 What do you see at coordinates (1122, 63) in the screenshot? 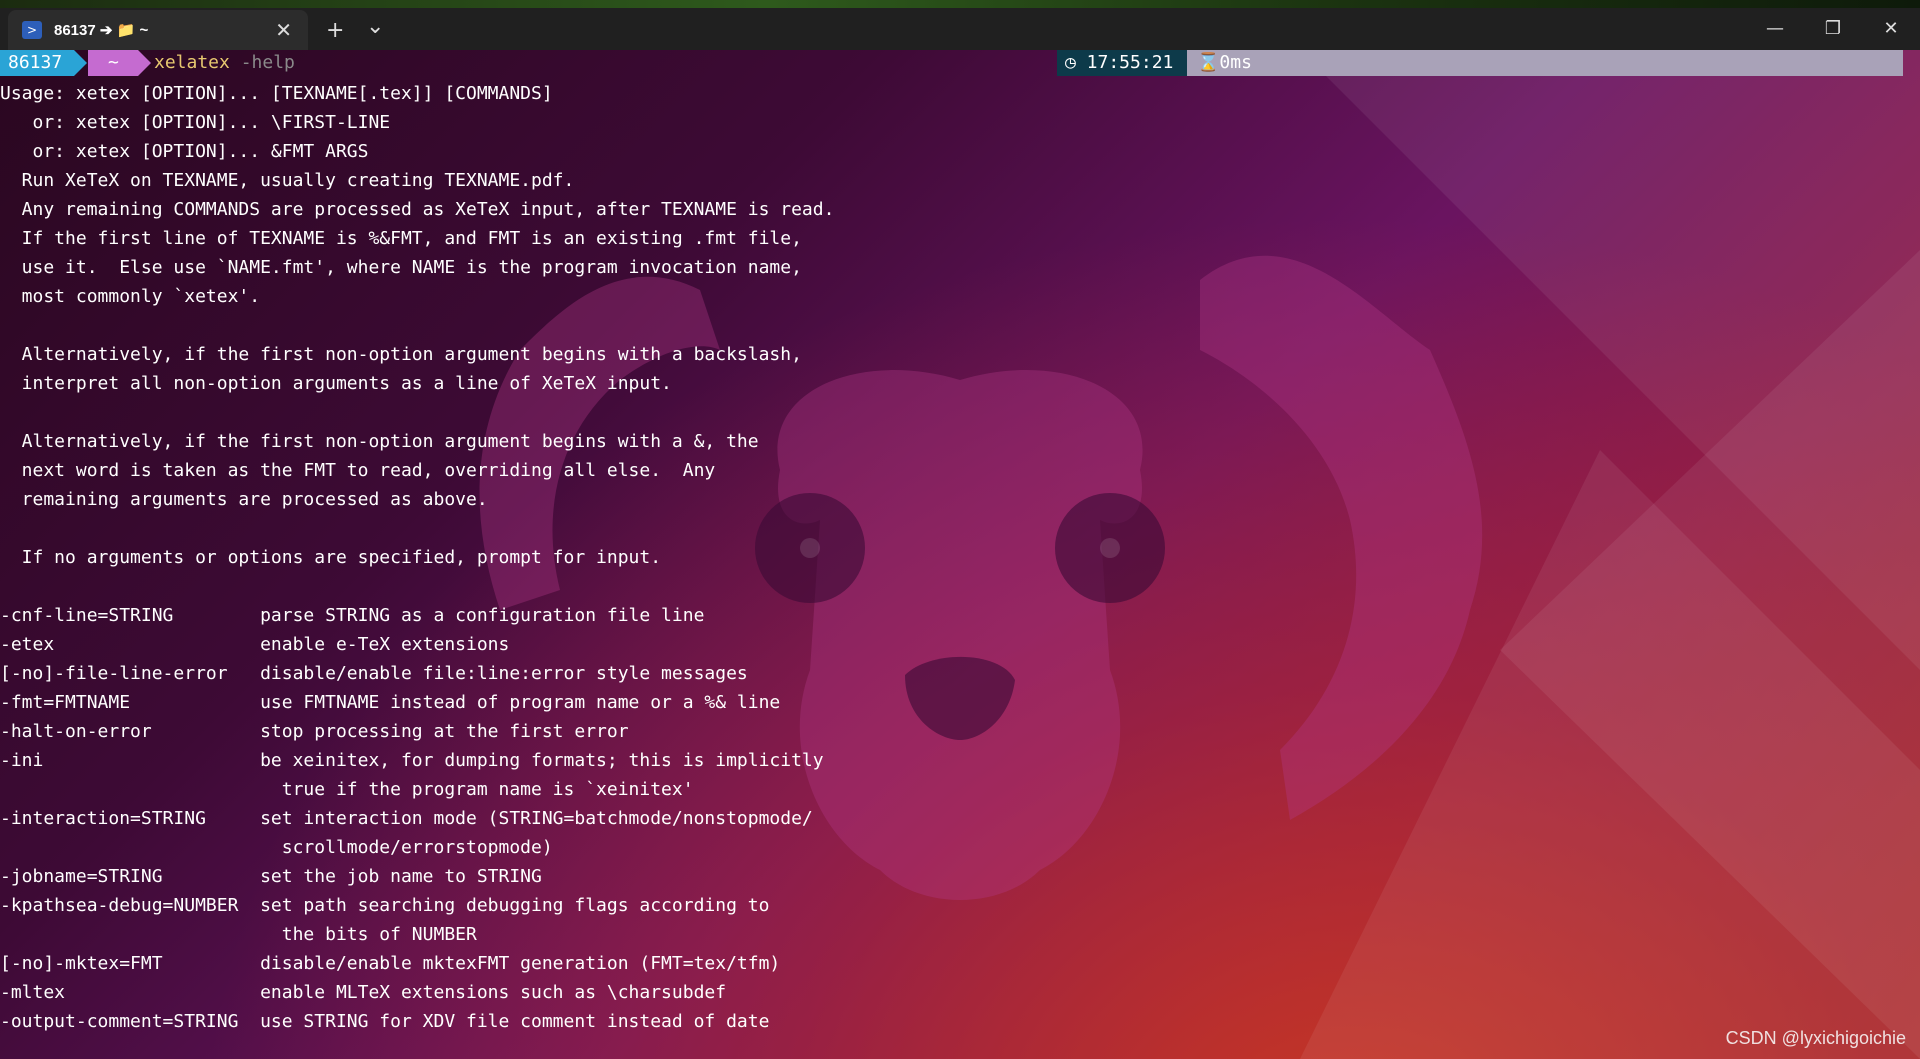
I see `prompt-time-segment: ◷ 17:55:21` at bounding box center [1122, 63].